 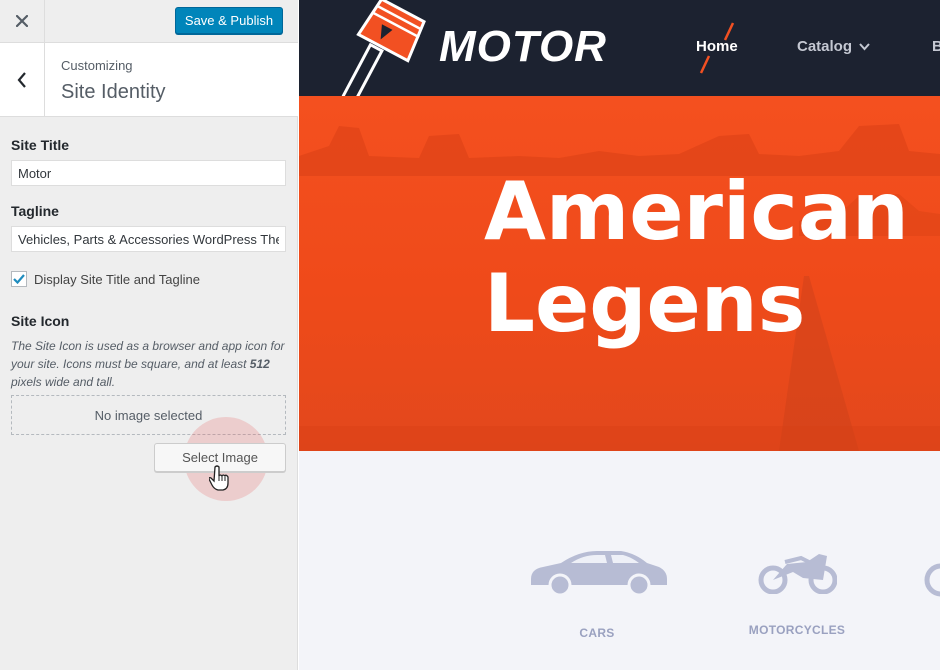 What do you see at coordinates (148, 173) in the screenshot?
I see `site-title-input` at bounding box center [148, 173].